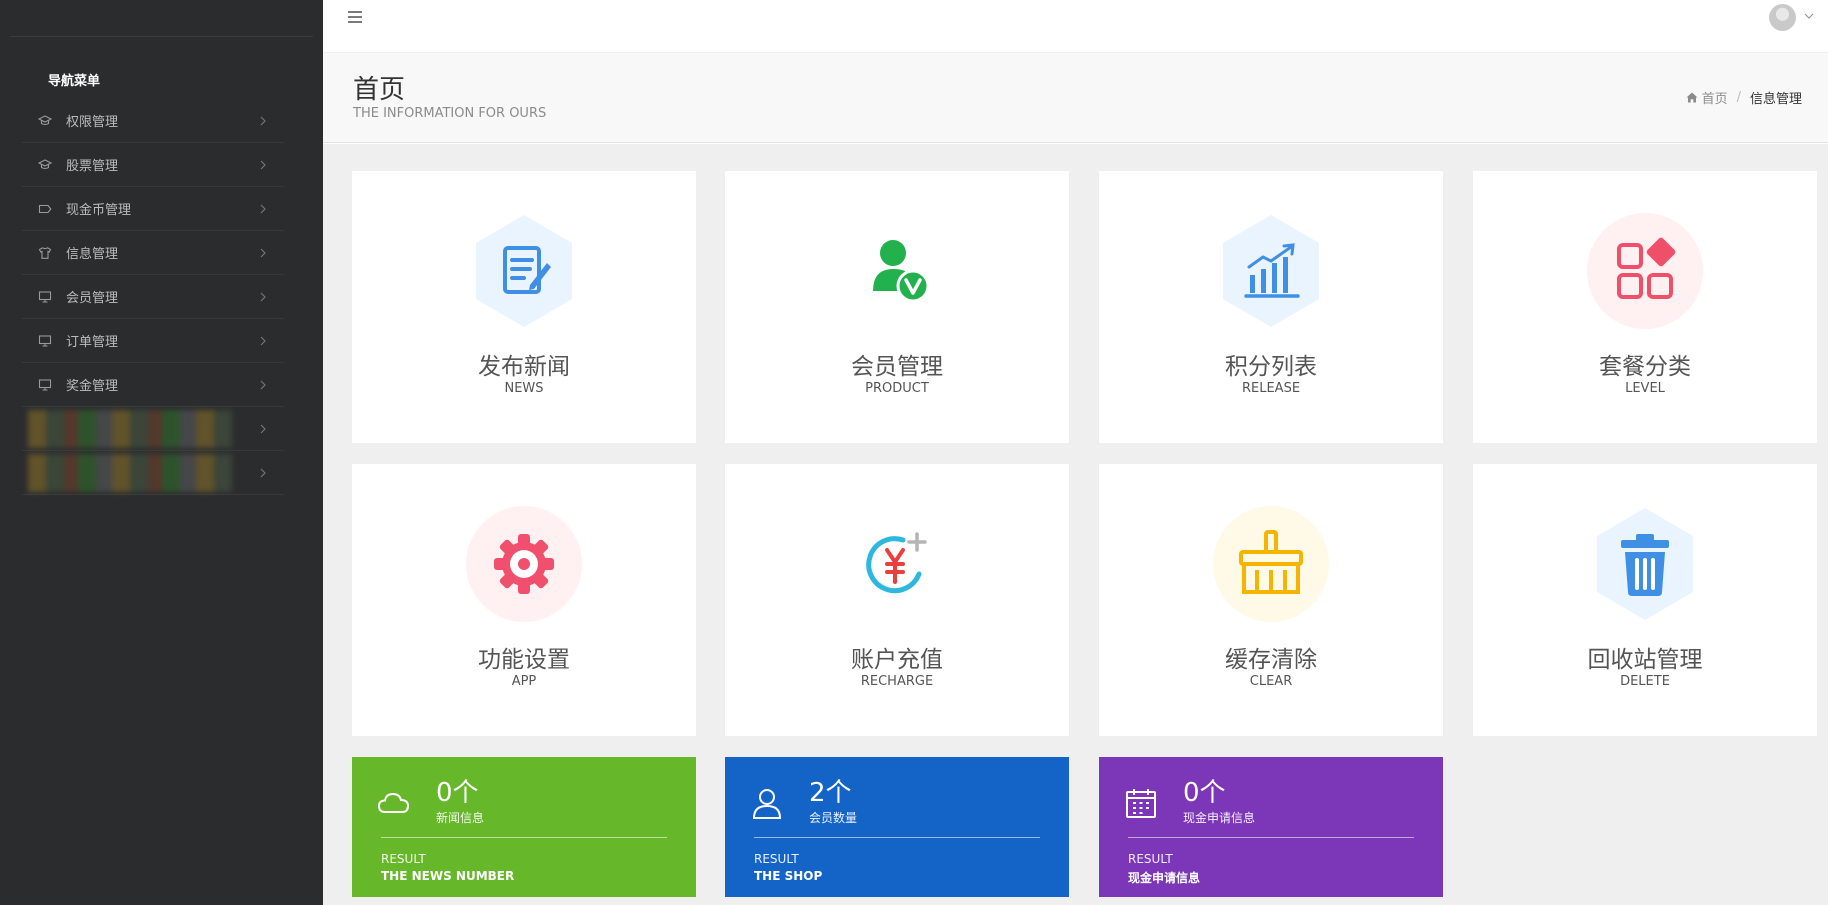 The image size is (1828, 905). Describe the element at coordinates (153, 165) in the screenshot. I see `sidebar-item-stocks: 股票管理` at that location.